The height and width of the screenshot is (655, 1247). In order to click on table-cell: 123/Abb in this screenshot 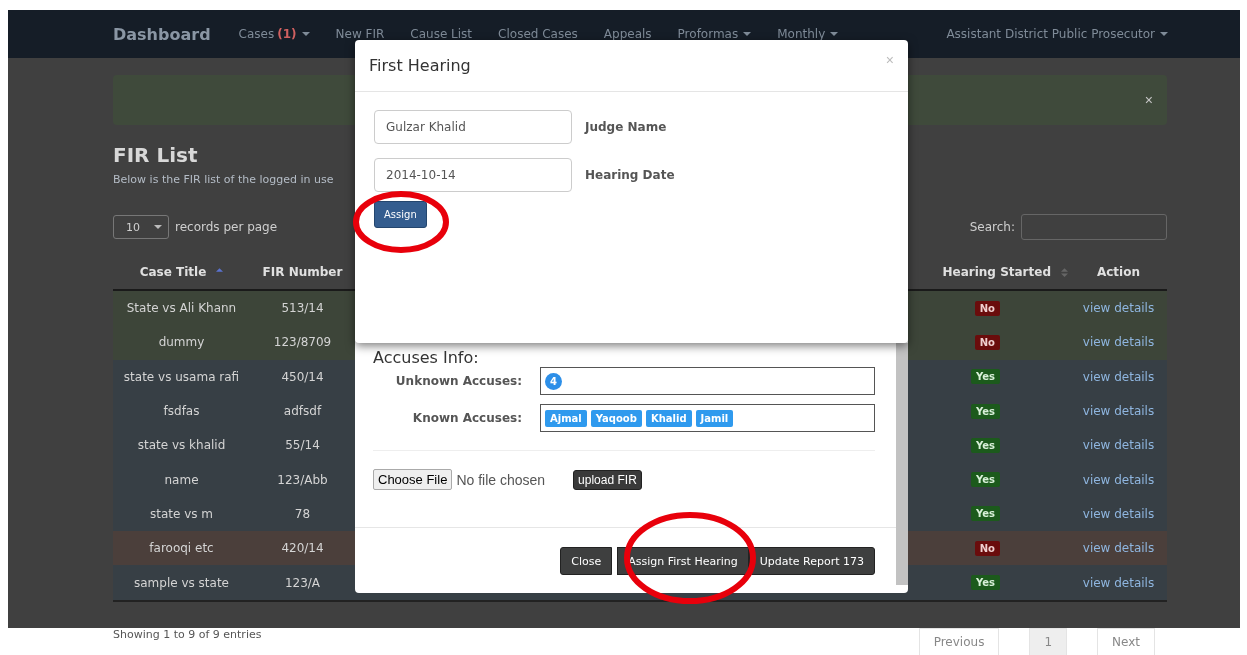, I will do `click(302, 479)`.